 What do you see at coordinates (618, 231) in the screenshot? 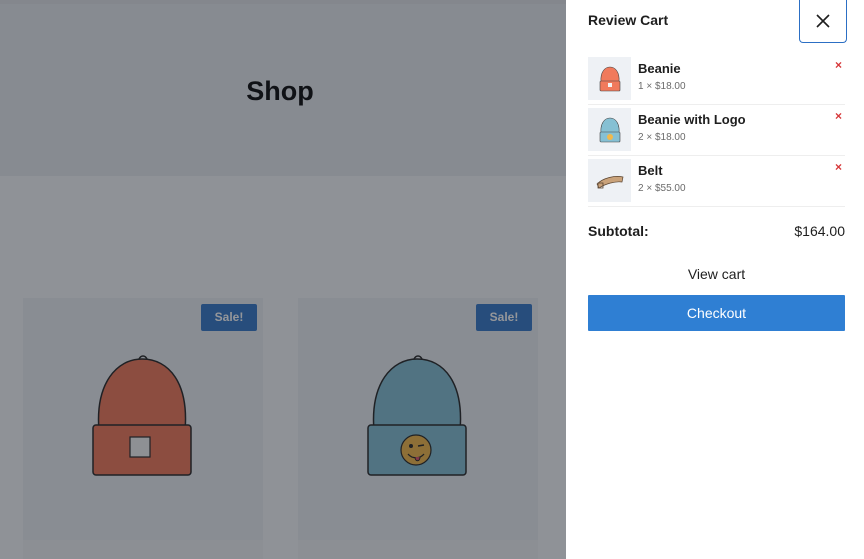
I see `subtotal-label: Subtotal:` at bounding box center [618, 231].